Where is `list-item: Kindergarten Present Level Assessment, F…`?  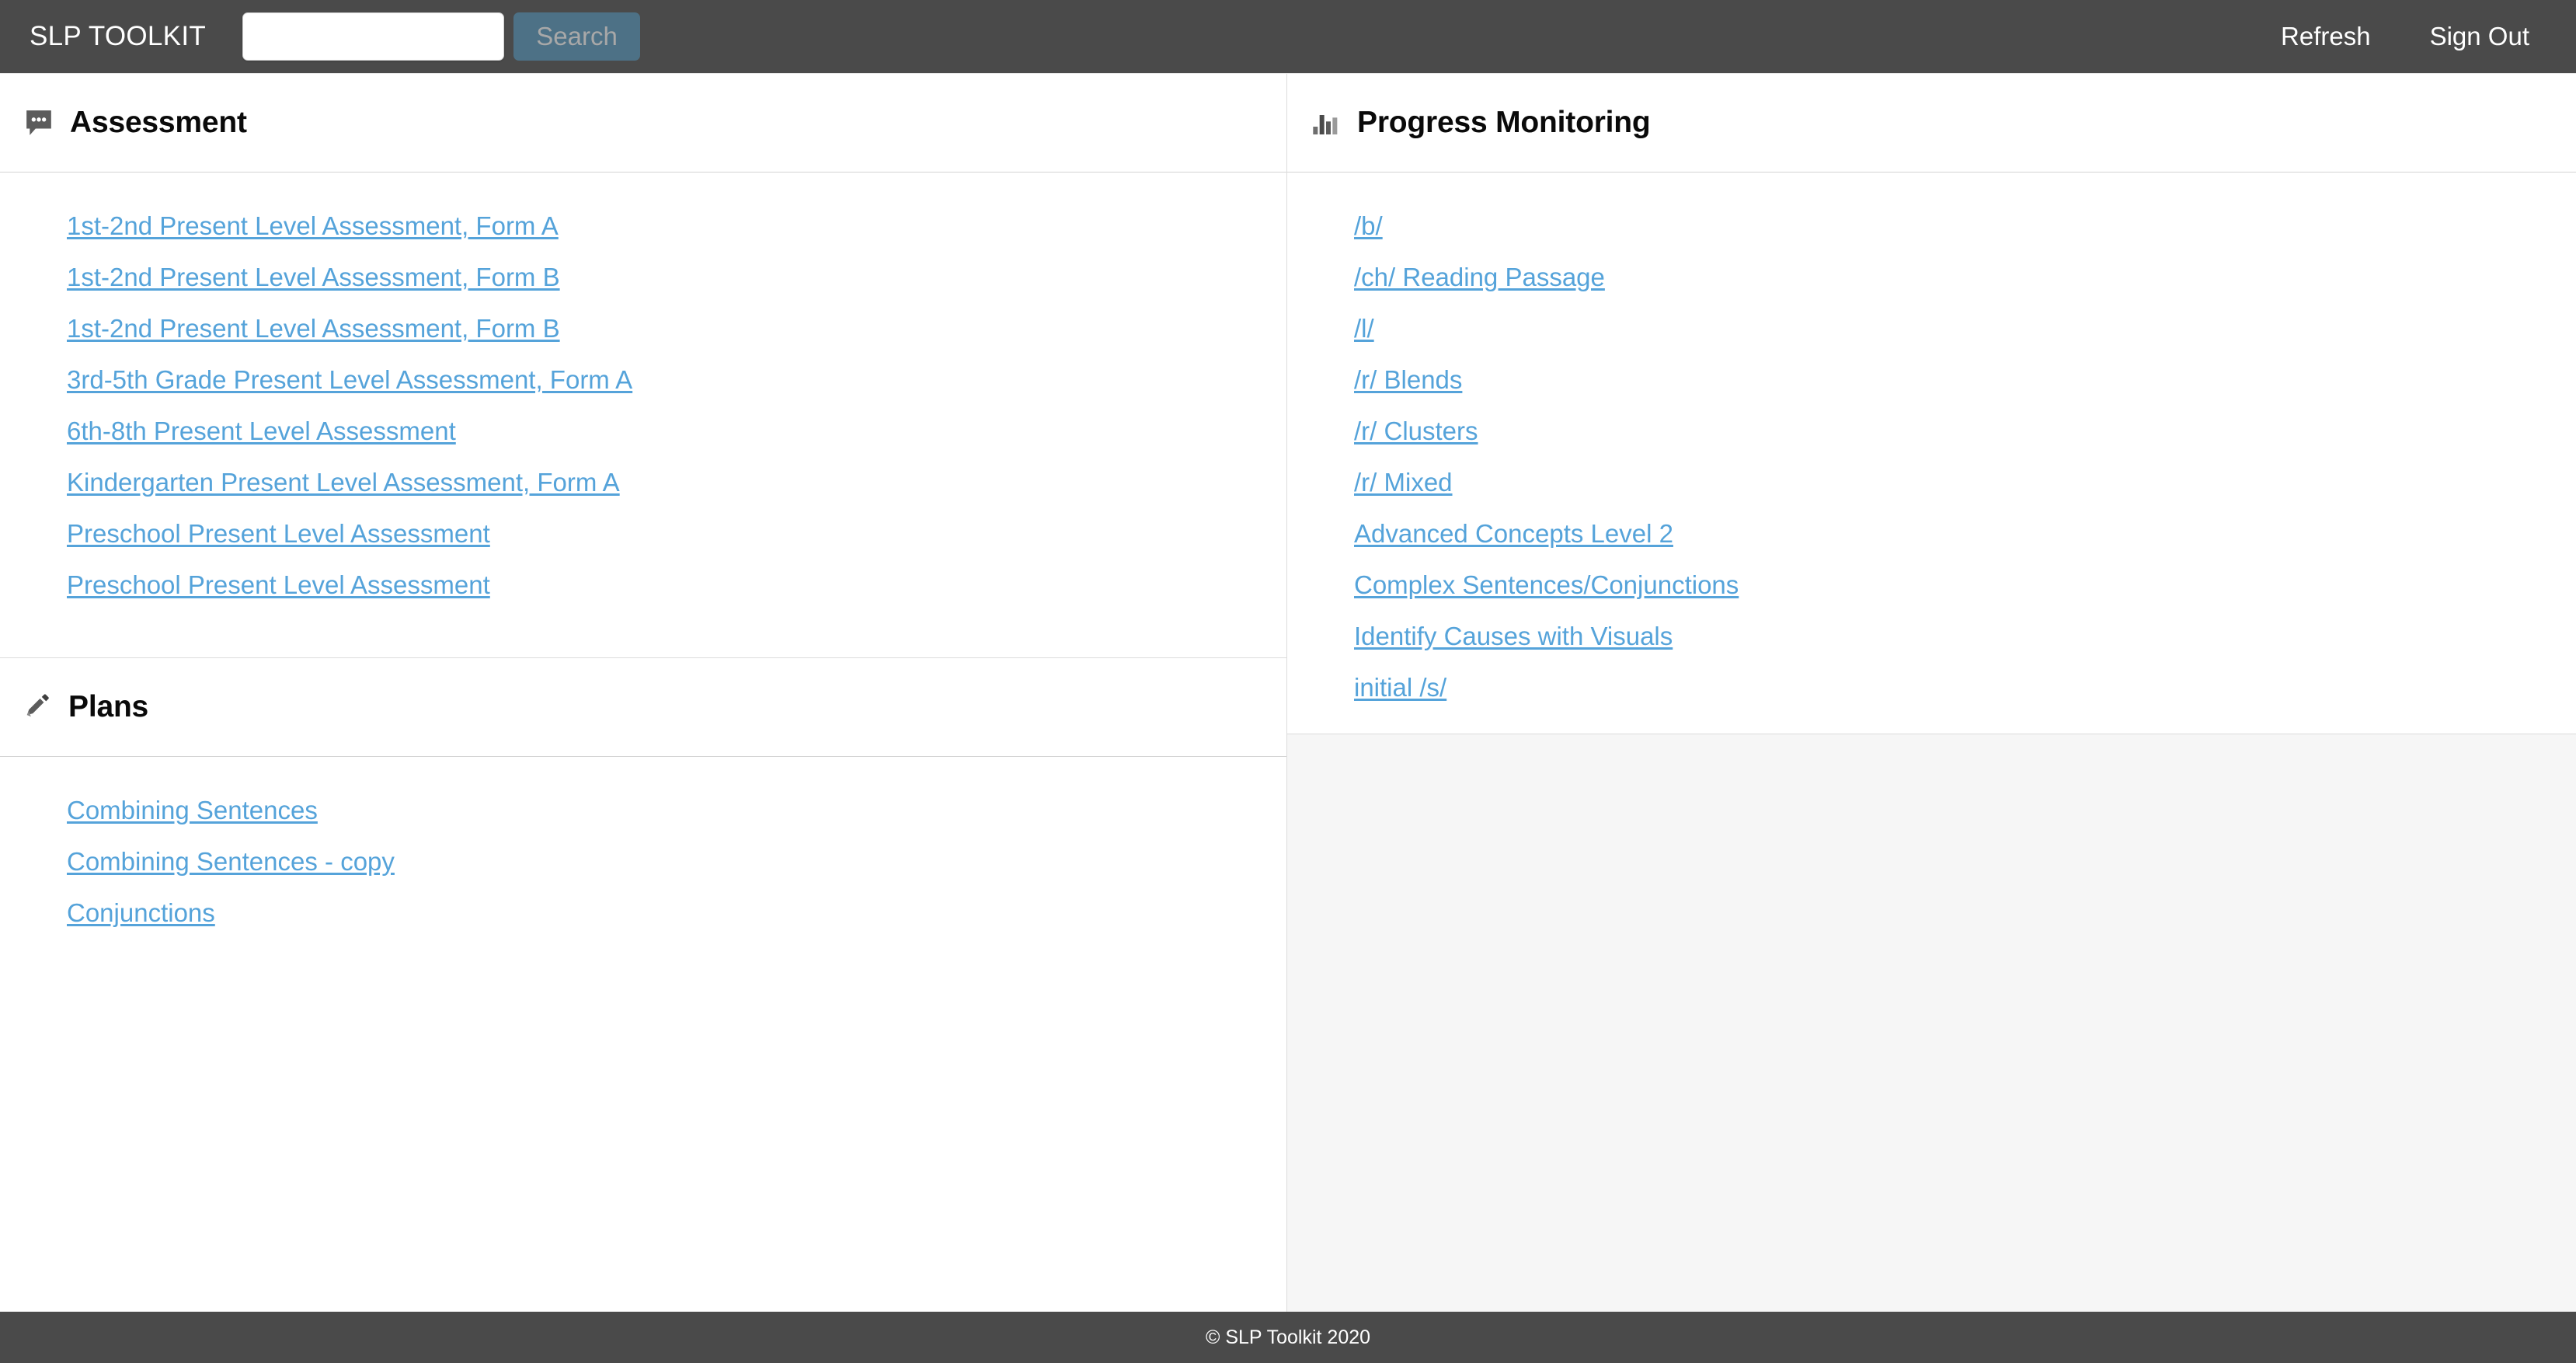 list-item: Kindergarten Present Level Assessment, F… is located at coordinates (643, 482).